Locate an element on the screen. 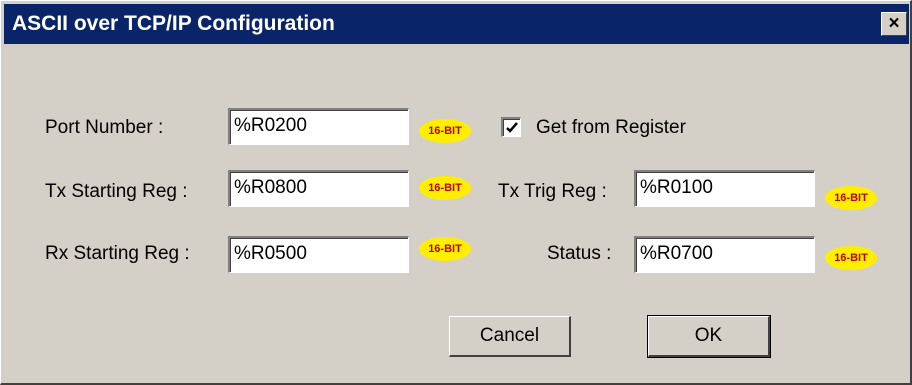  get-from-register-label: Get from Register is located at coordinates (611, 128).